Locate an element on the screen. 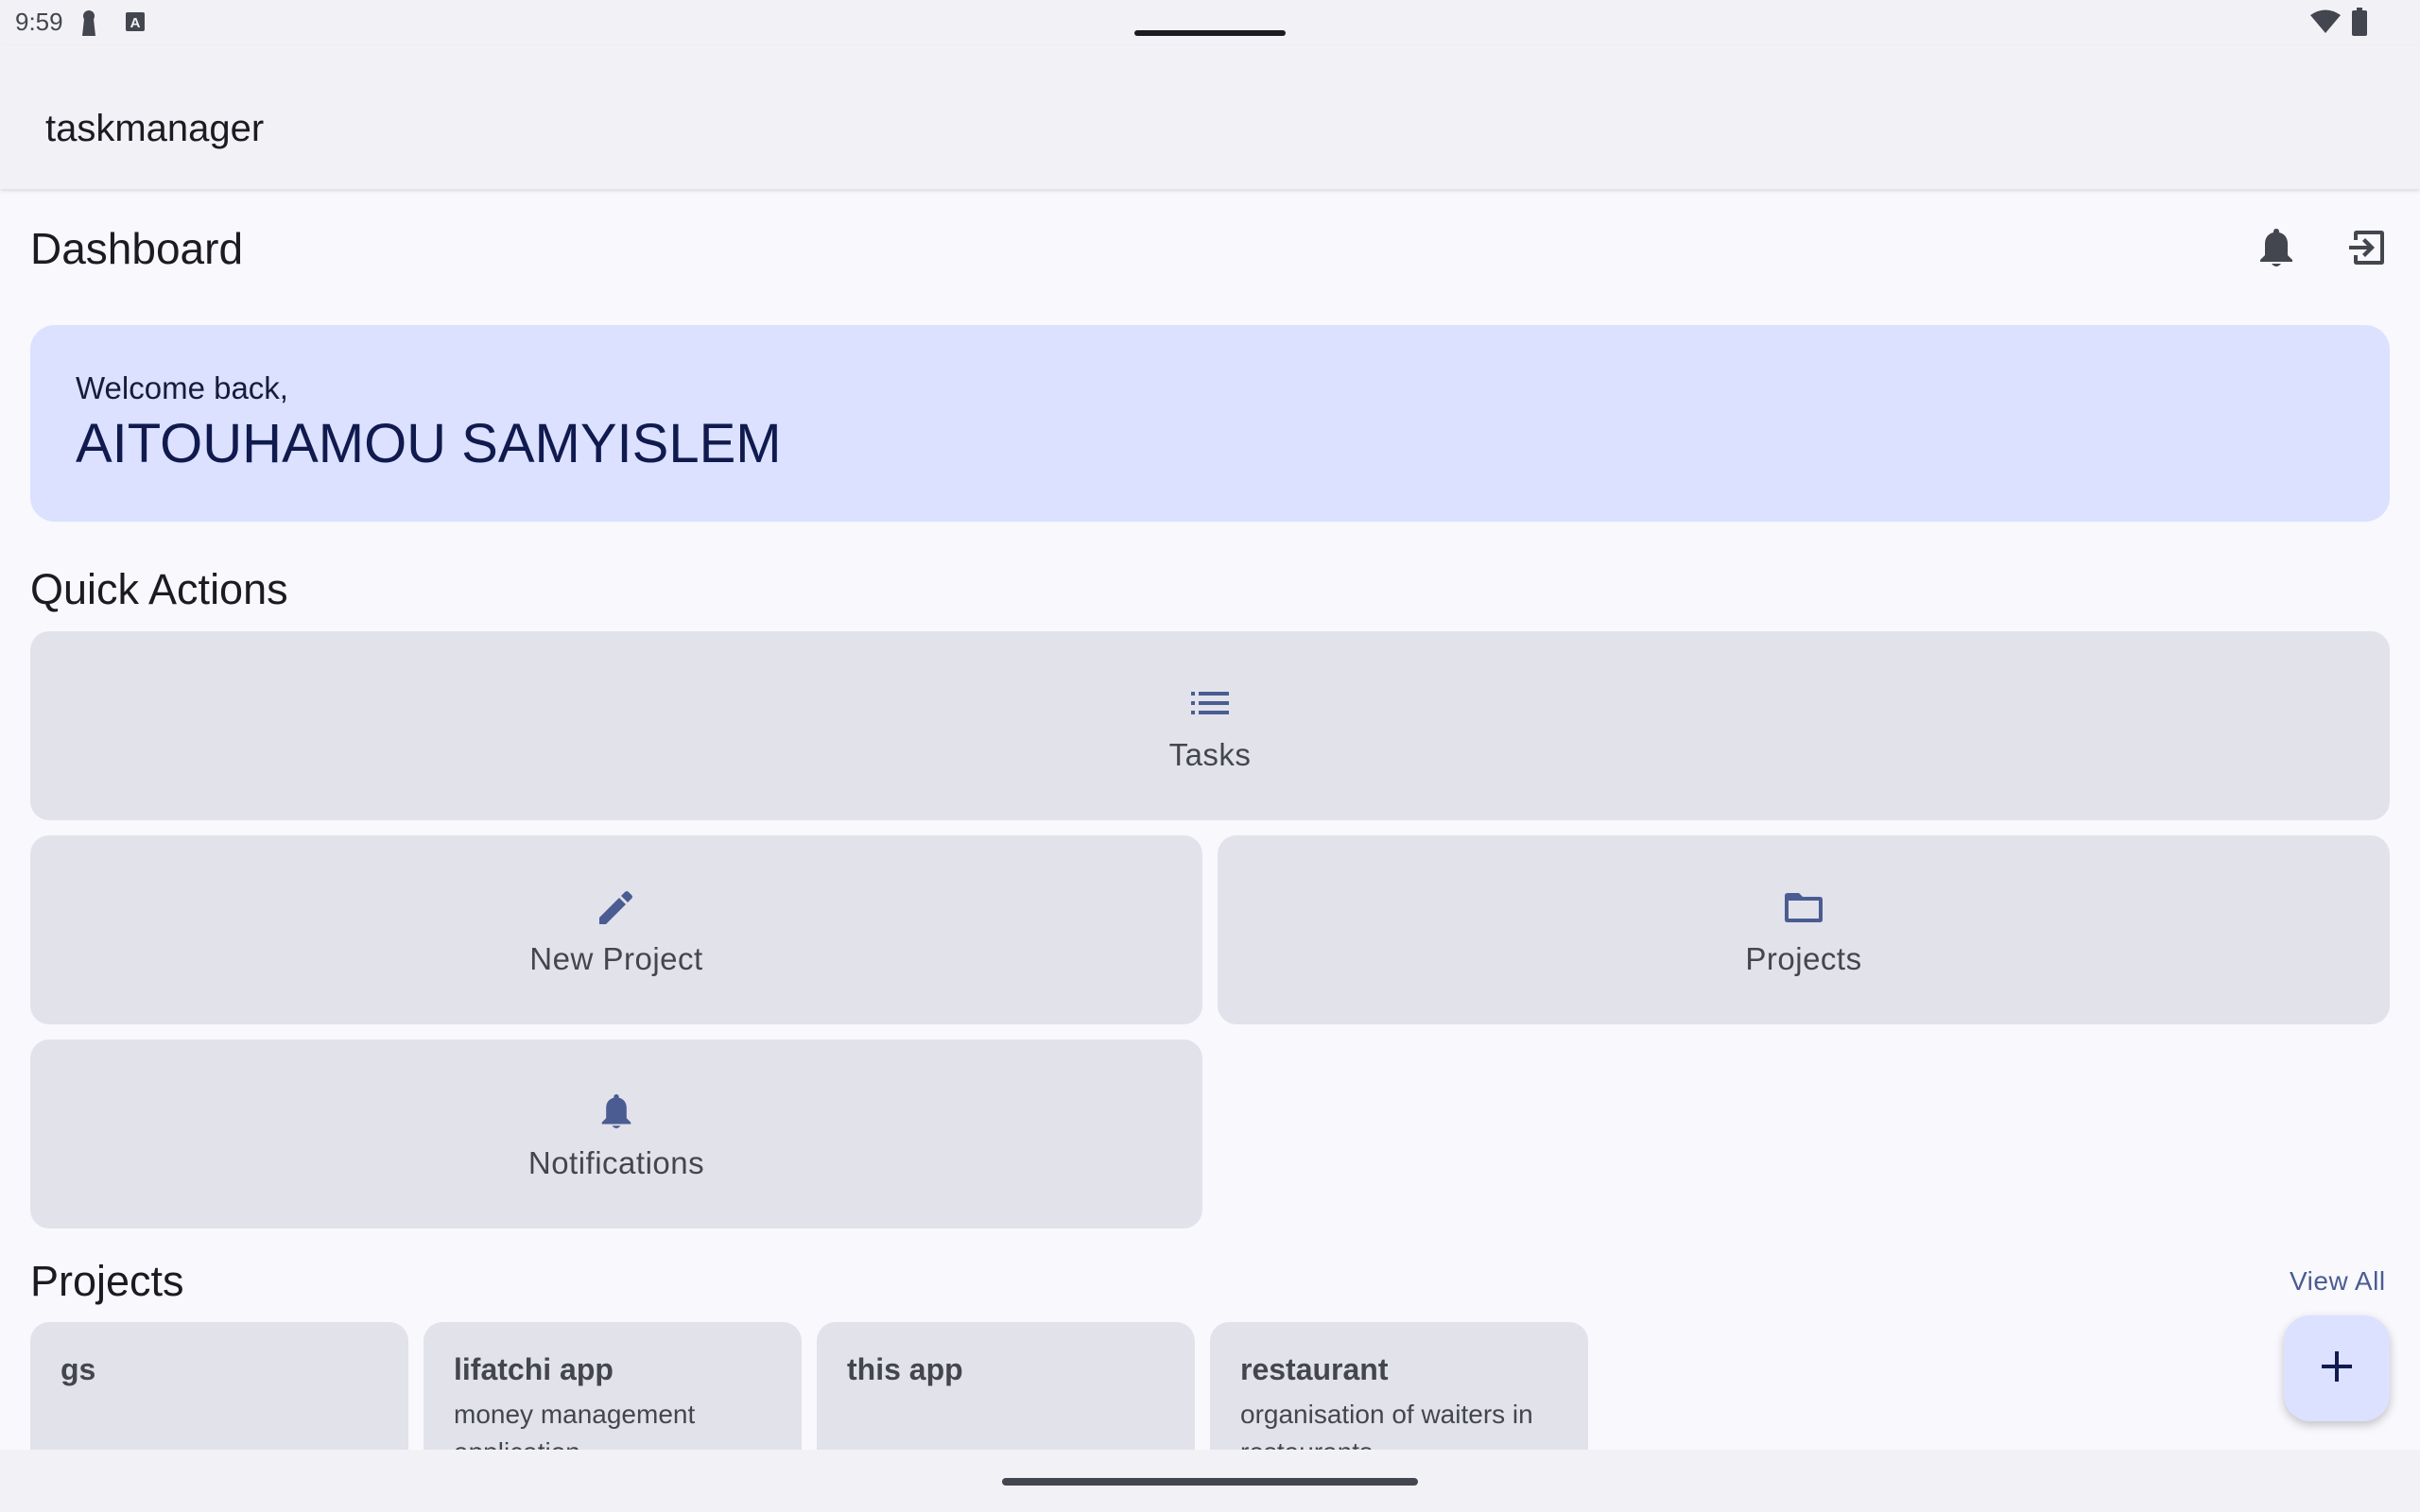  tasks-action-tile: Tasks is located at coordinates (1210, 725).